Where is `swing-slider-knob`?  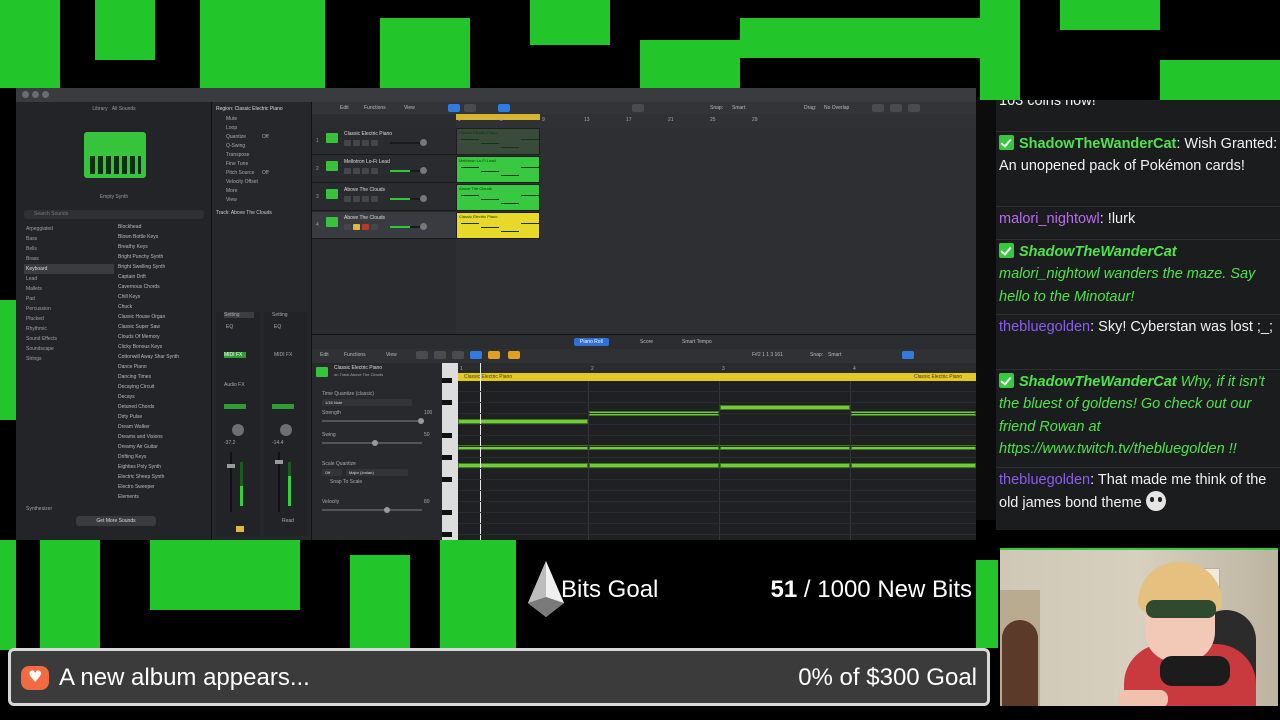 swing-slider-knob is located at coordinates (375, 443).